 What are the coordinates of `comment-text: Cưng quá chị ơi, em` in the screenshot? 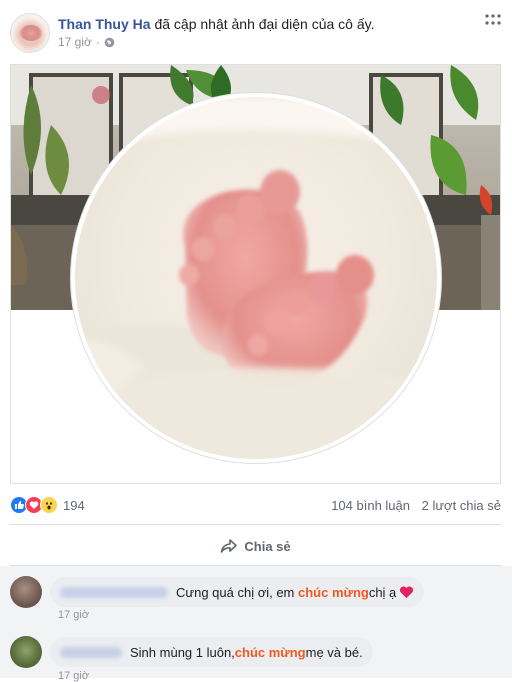 It's located at (235, 592).